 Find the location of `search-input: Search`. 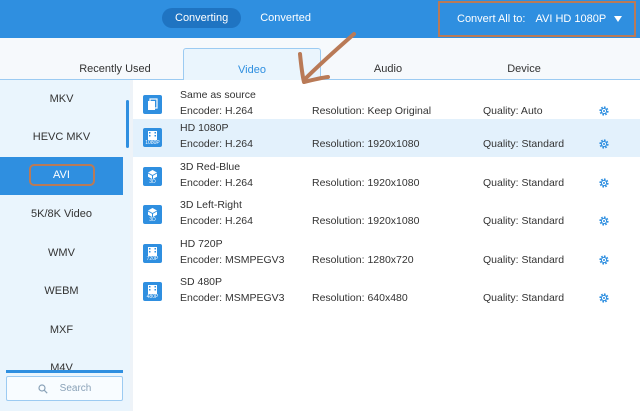

search-input: Search is located at coordinates (64, 388).